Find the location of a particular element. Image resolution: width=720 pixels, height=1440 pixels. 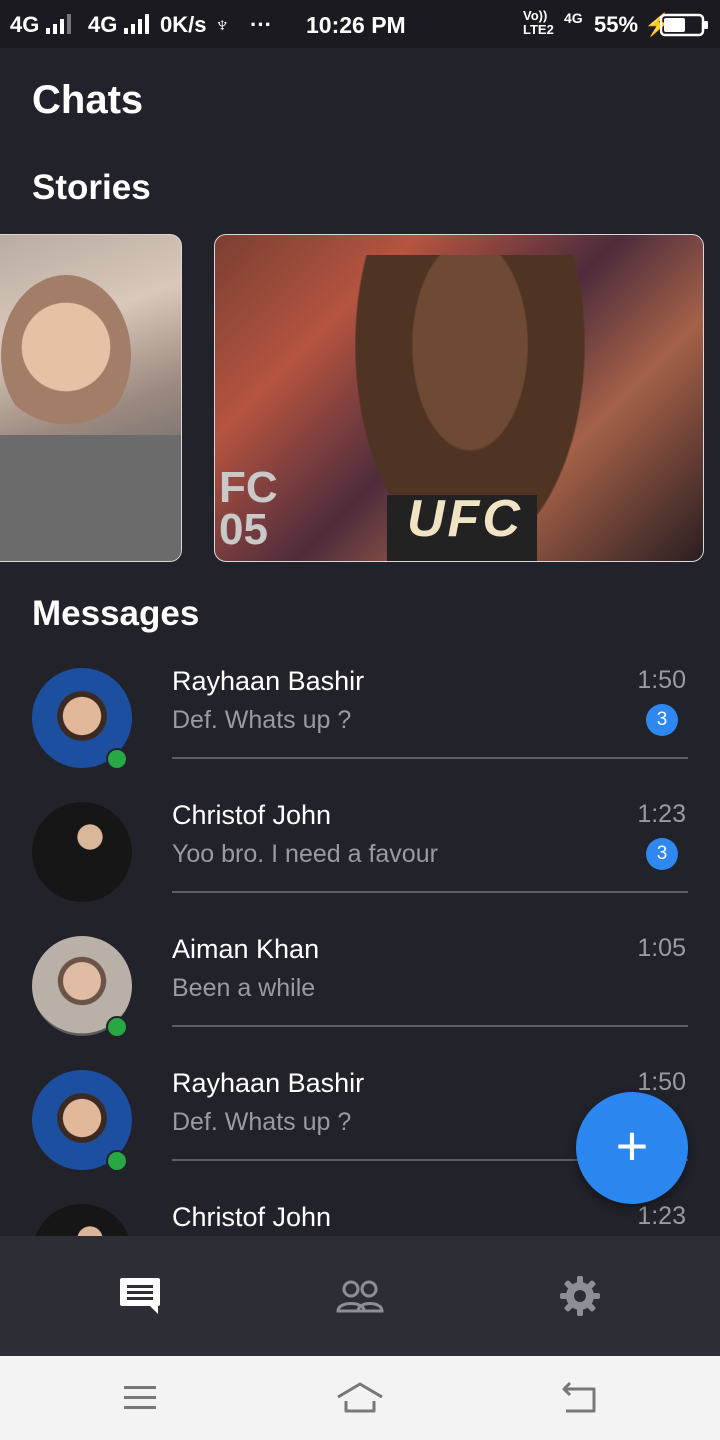

fc-side-text: FC 05 is located at coordinates (248, 510).